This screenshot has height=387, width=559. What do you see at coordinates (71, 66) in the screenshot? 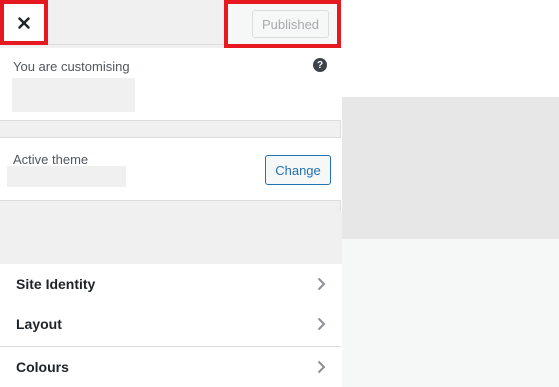
I see `customising-label: You are customising` at bounding box center [71, 66].